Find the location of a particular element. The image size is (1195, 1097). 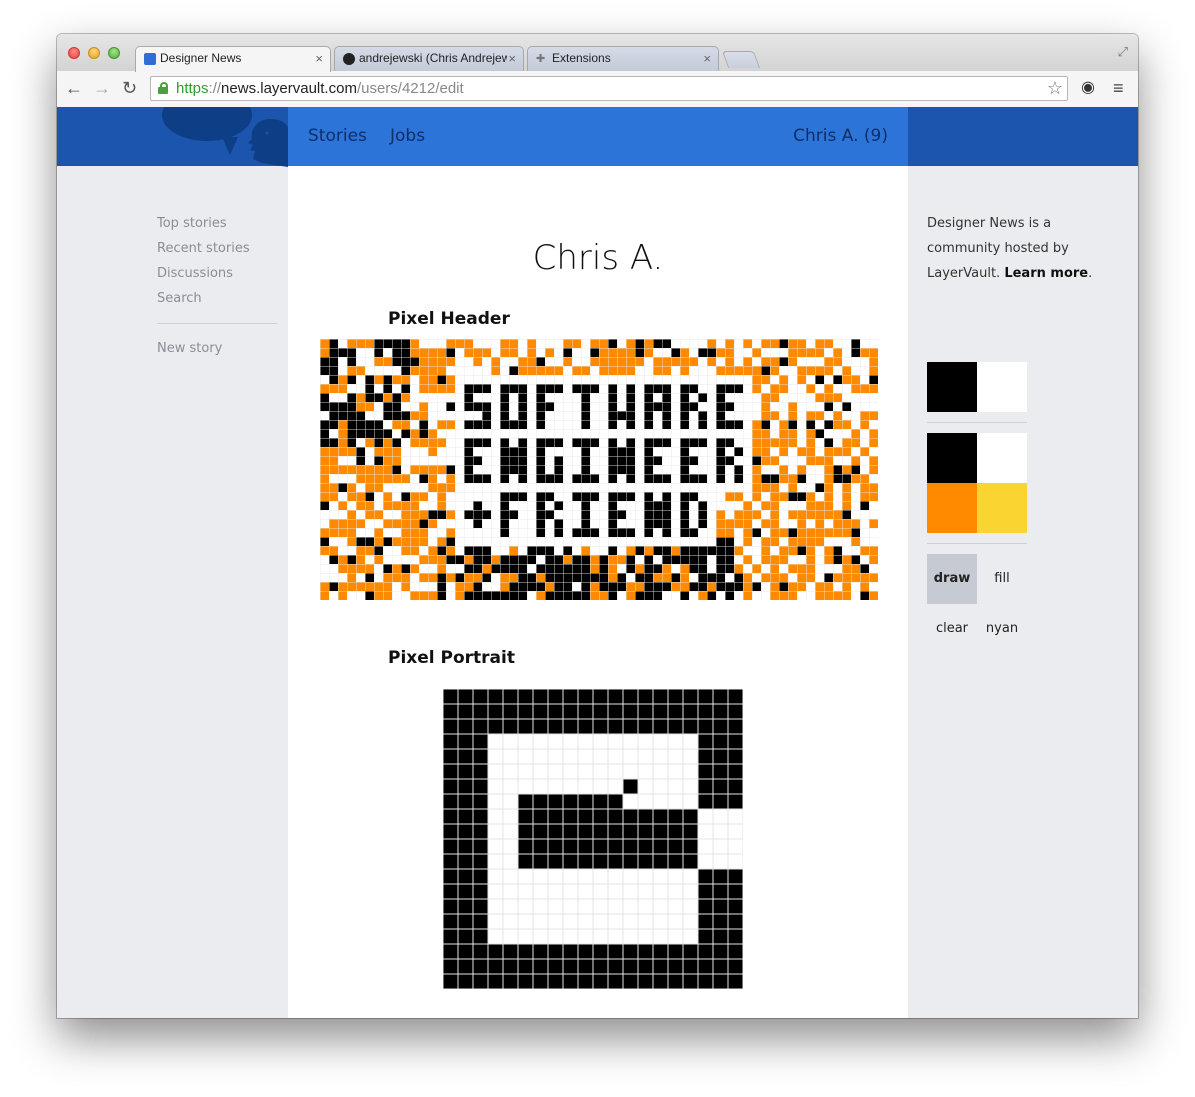

reload-icon: ↻ is located at coordinates (129, 88).